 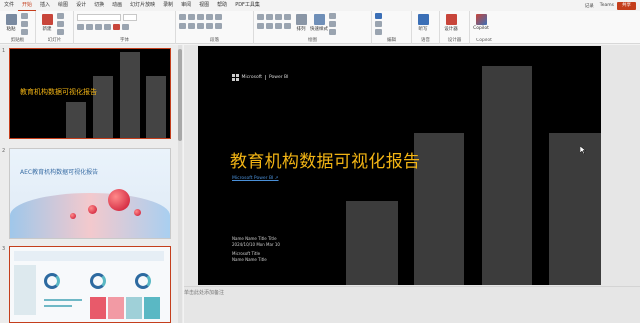 I want to click on tab-slideshow: 幻灯片放映, so click(x=142, y=5).